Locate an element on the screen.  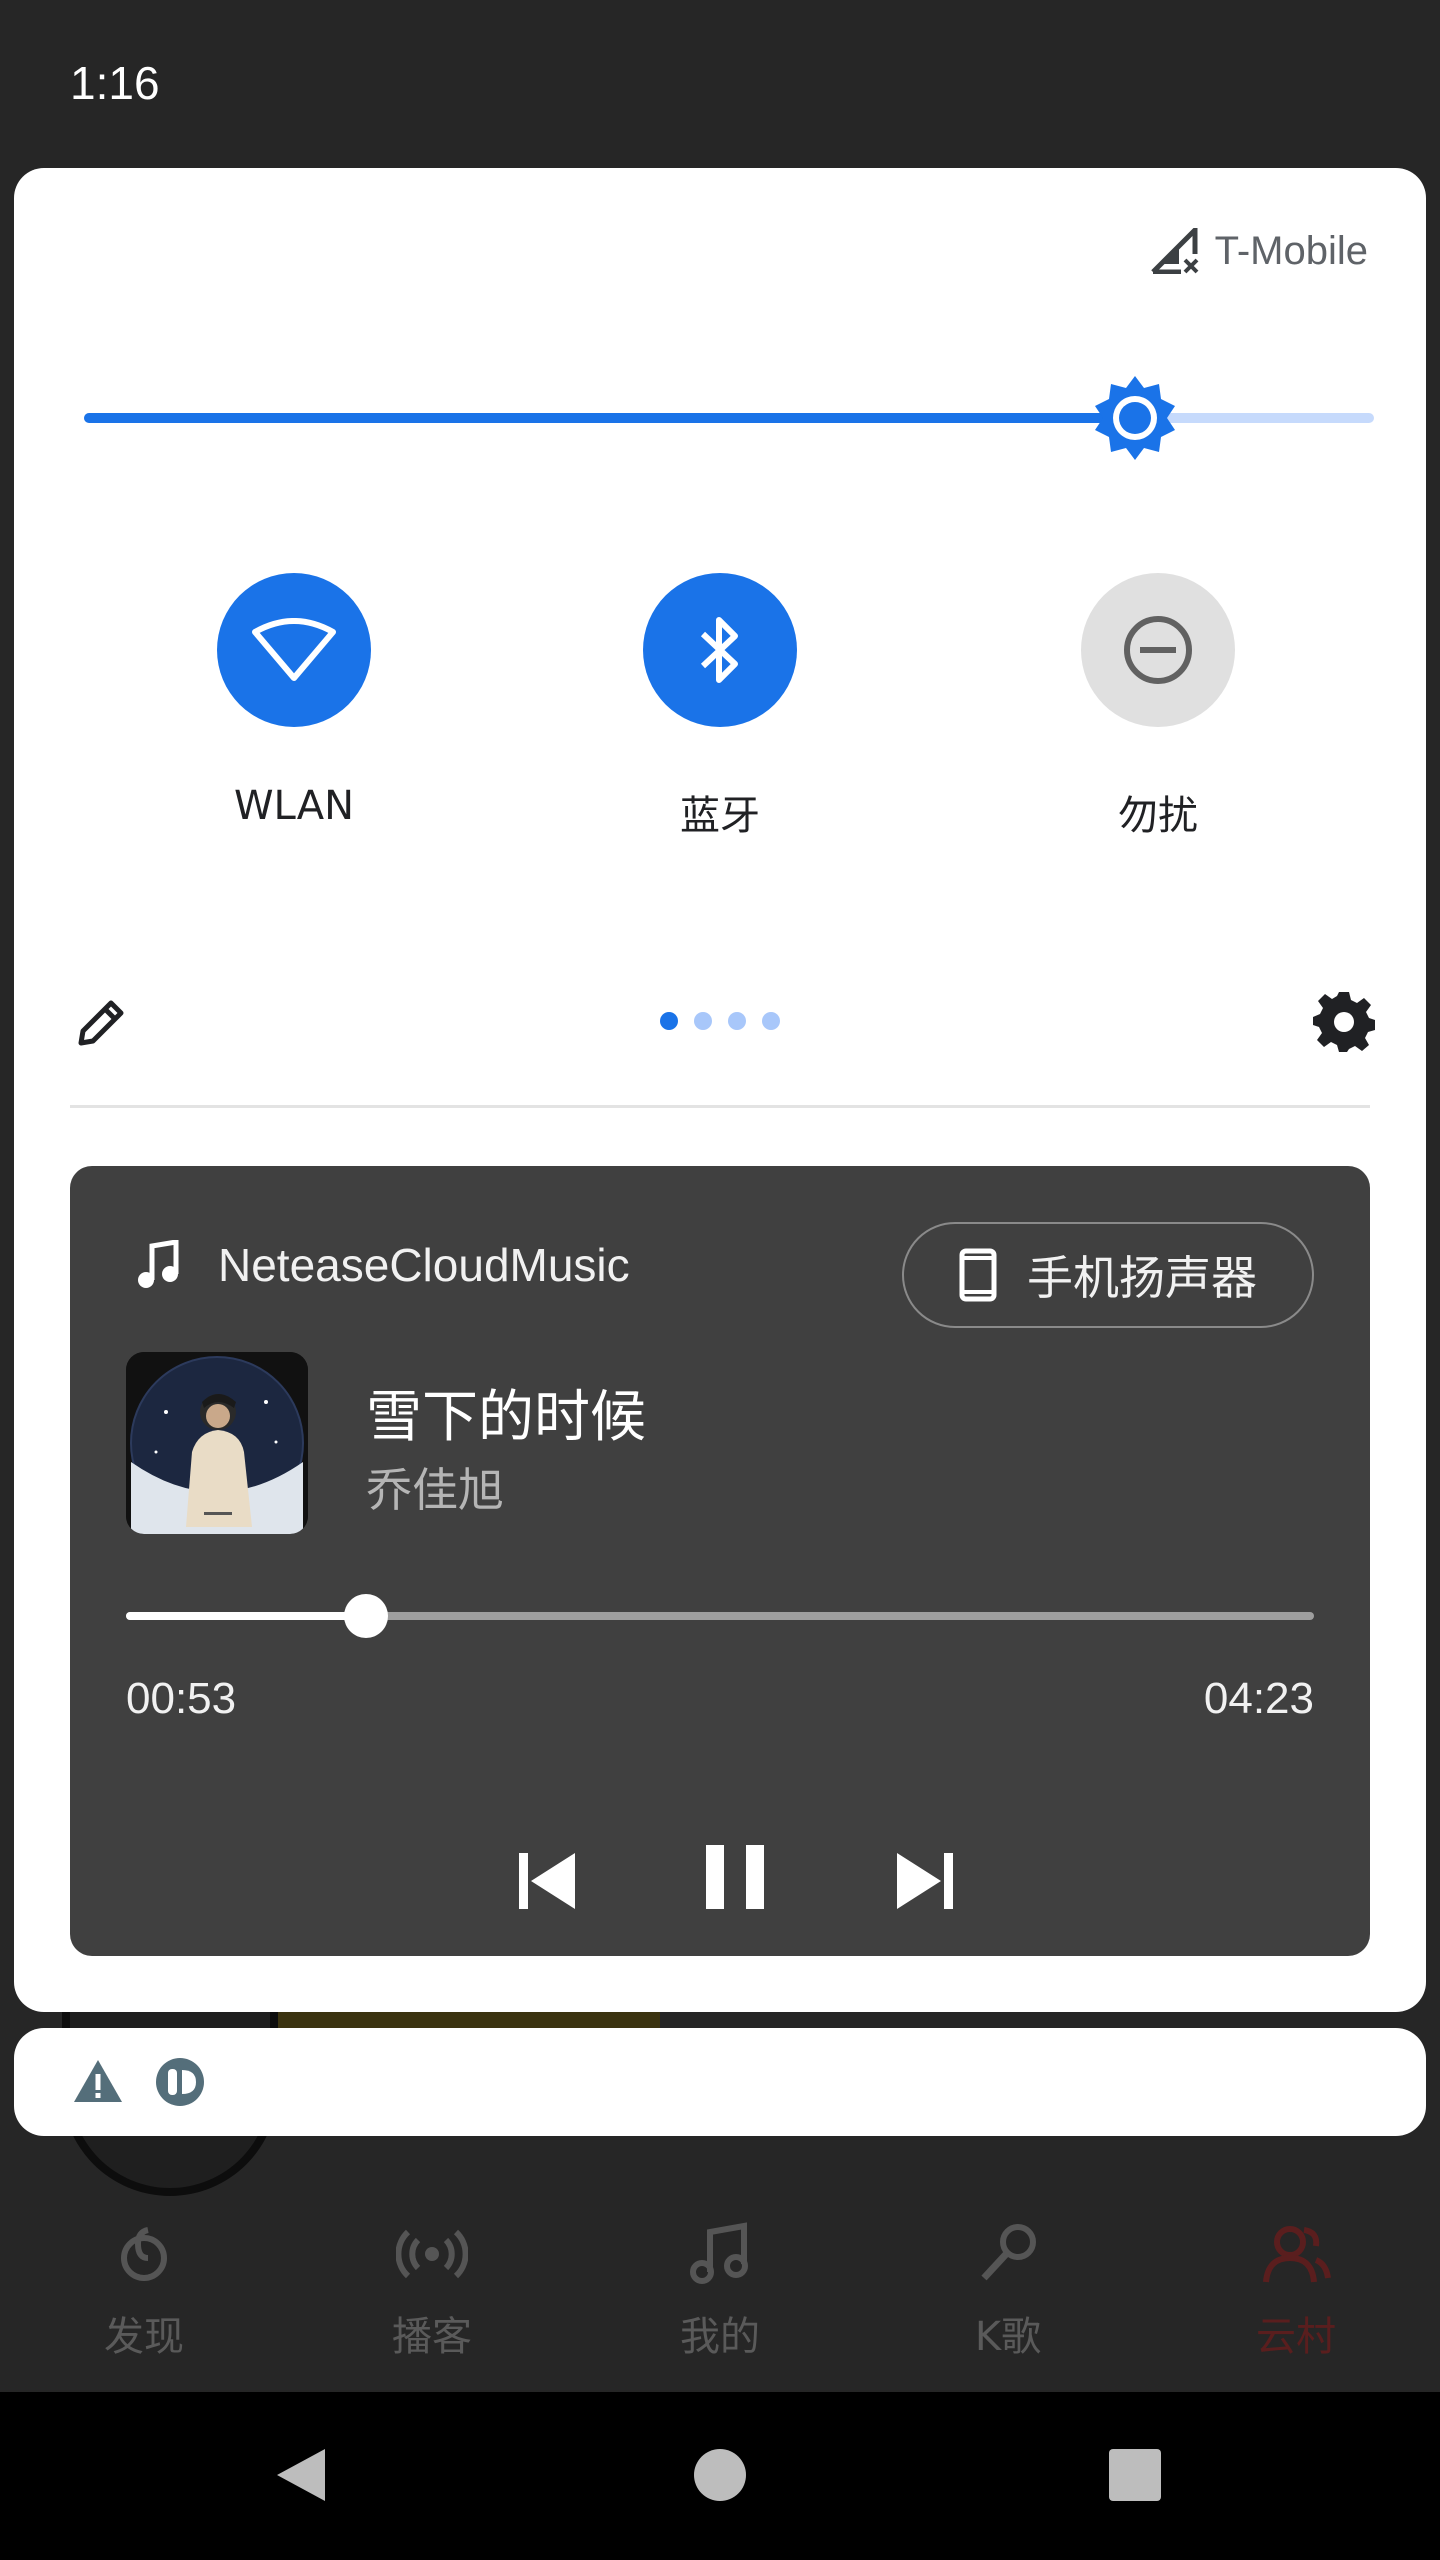
pause-icon is located at coordinates (735, 1877).